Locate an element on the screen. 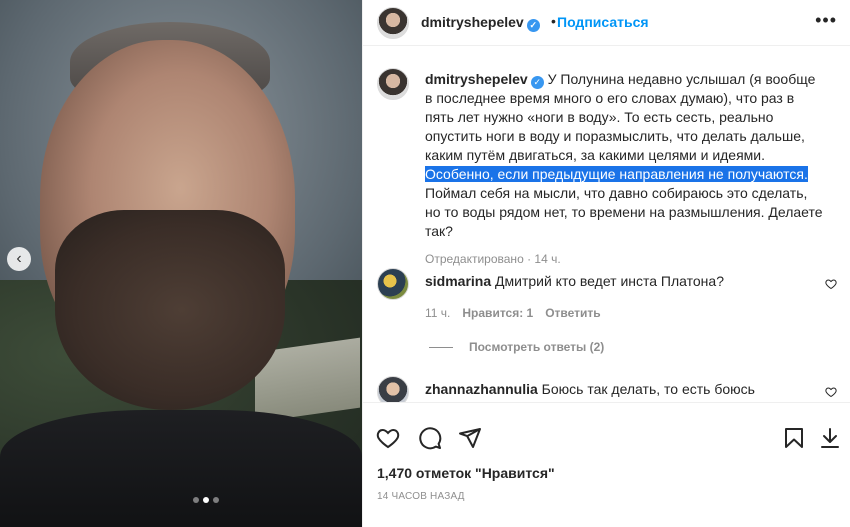 This screenshot has width=850, height=527. author-avatar is located at coordinates (393, 23).